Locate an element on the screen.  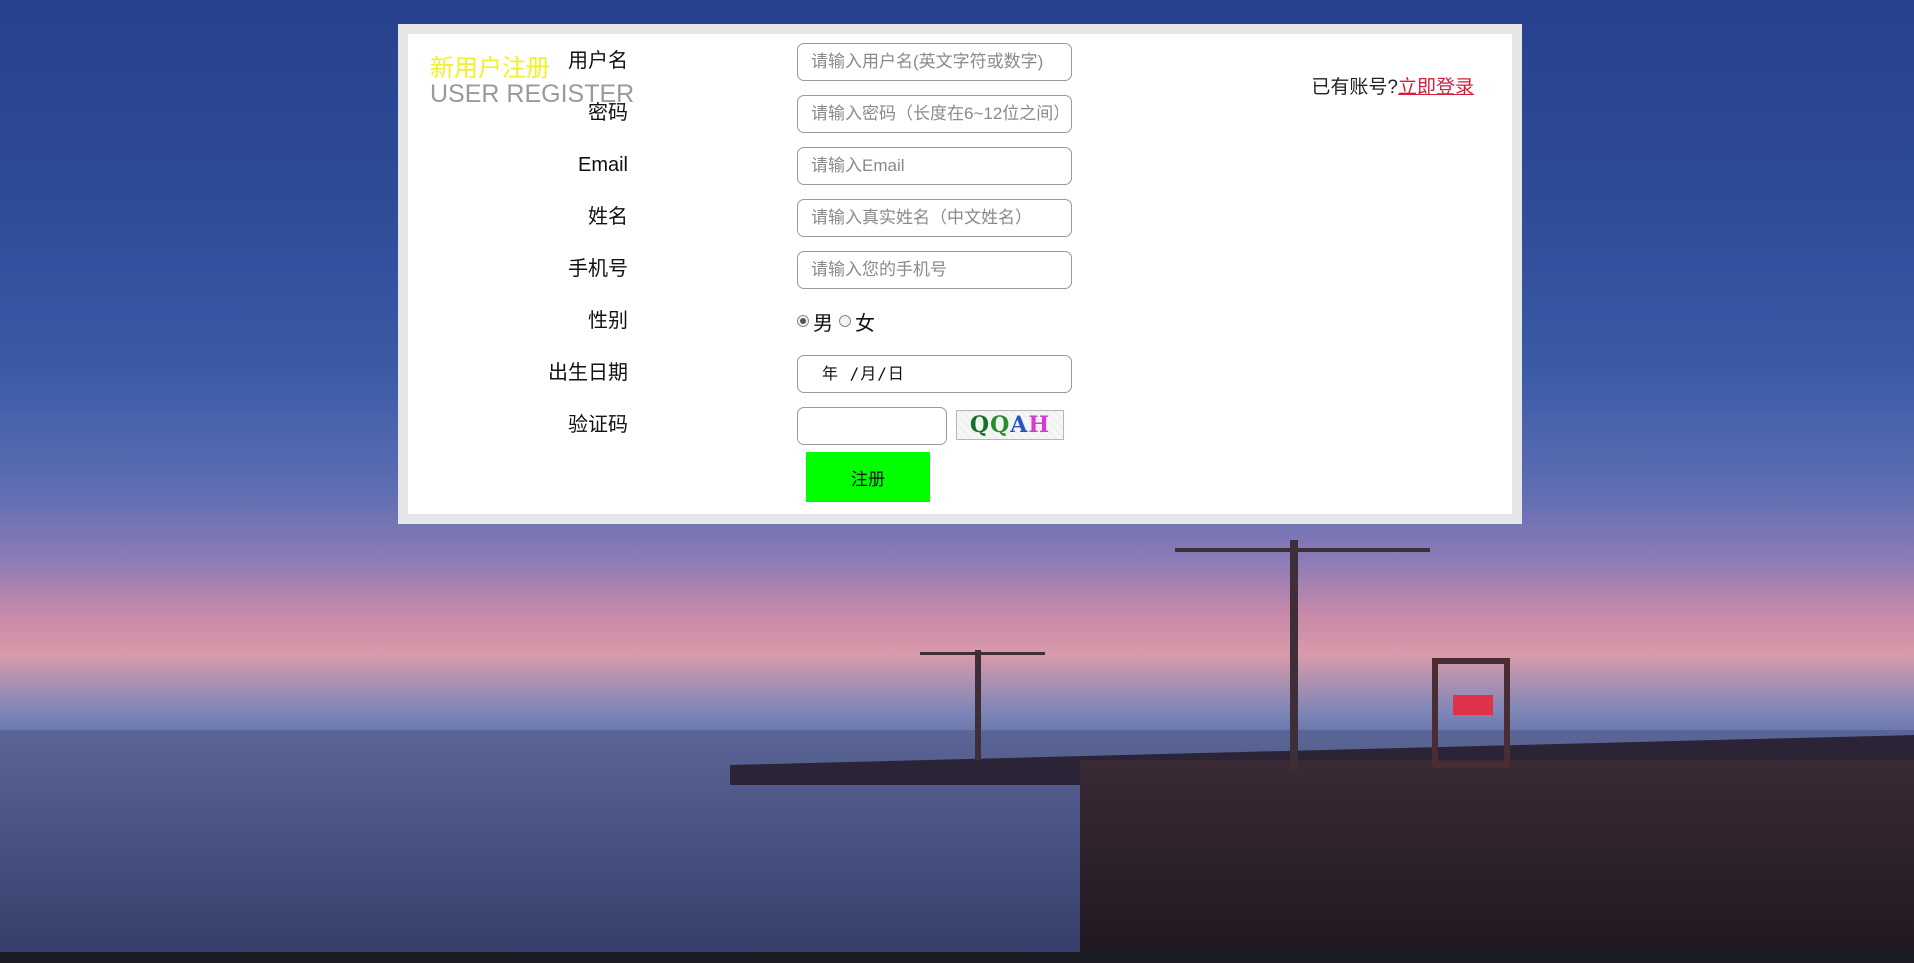
gender-female-label: 女 is located at coordinates (865, 321).